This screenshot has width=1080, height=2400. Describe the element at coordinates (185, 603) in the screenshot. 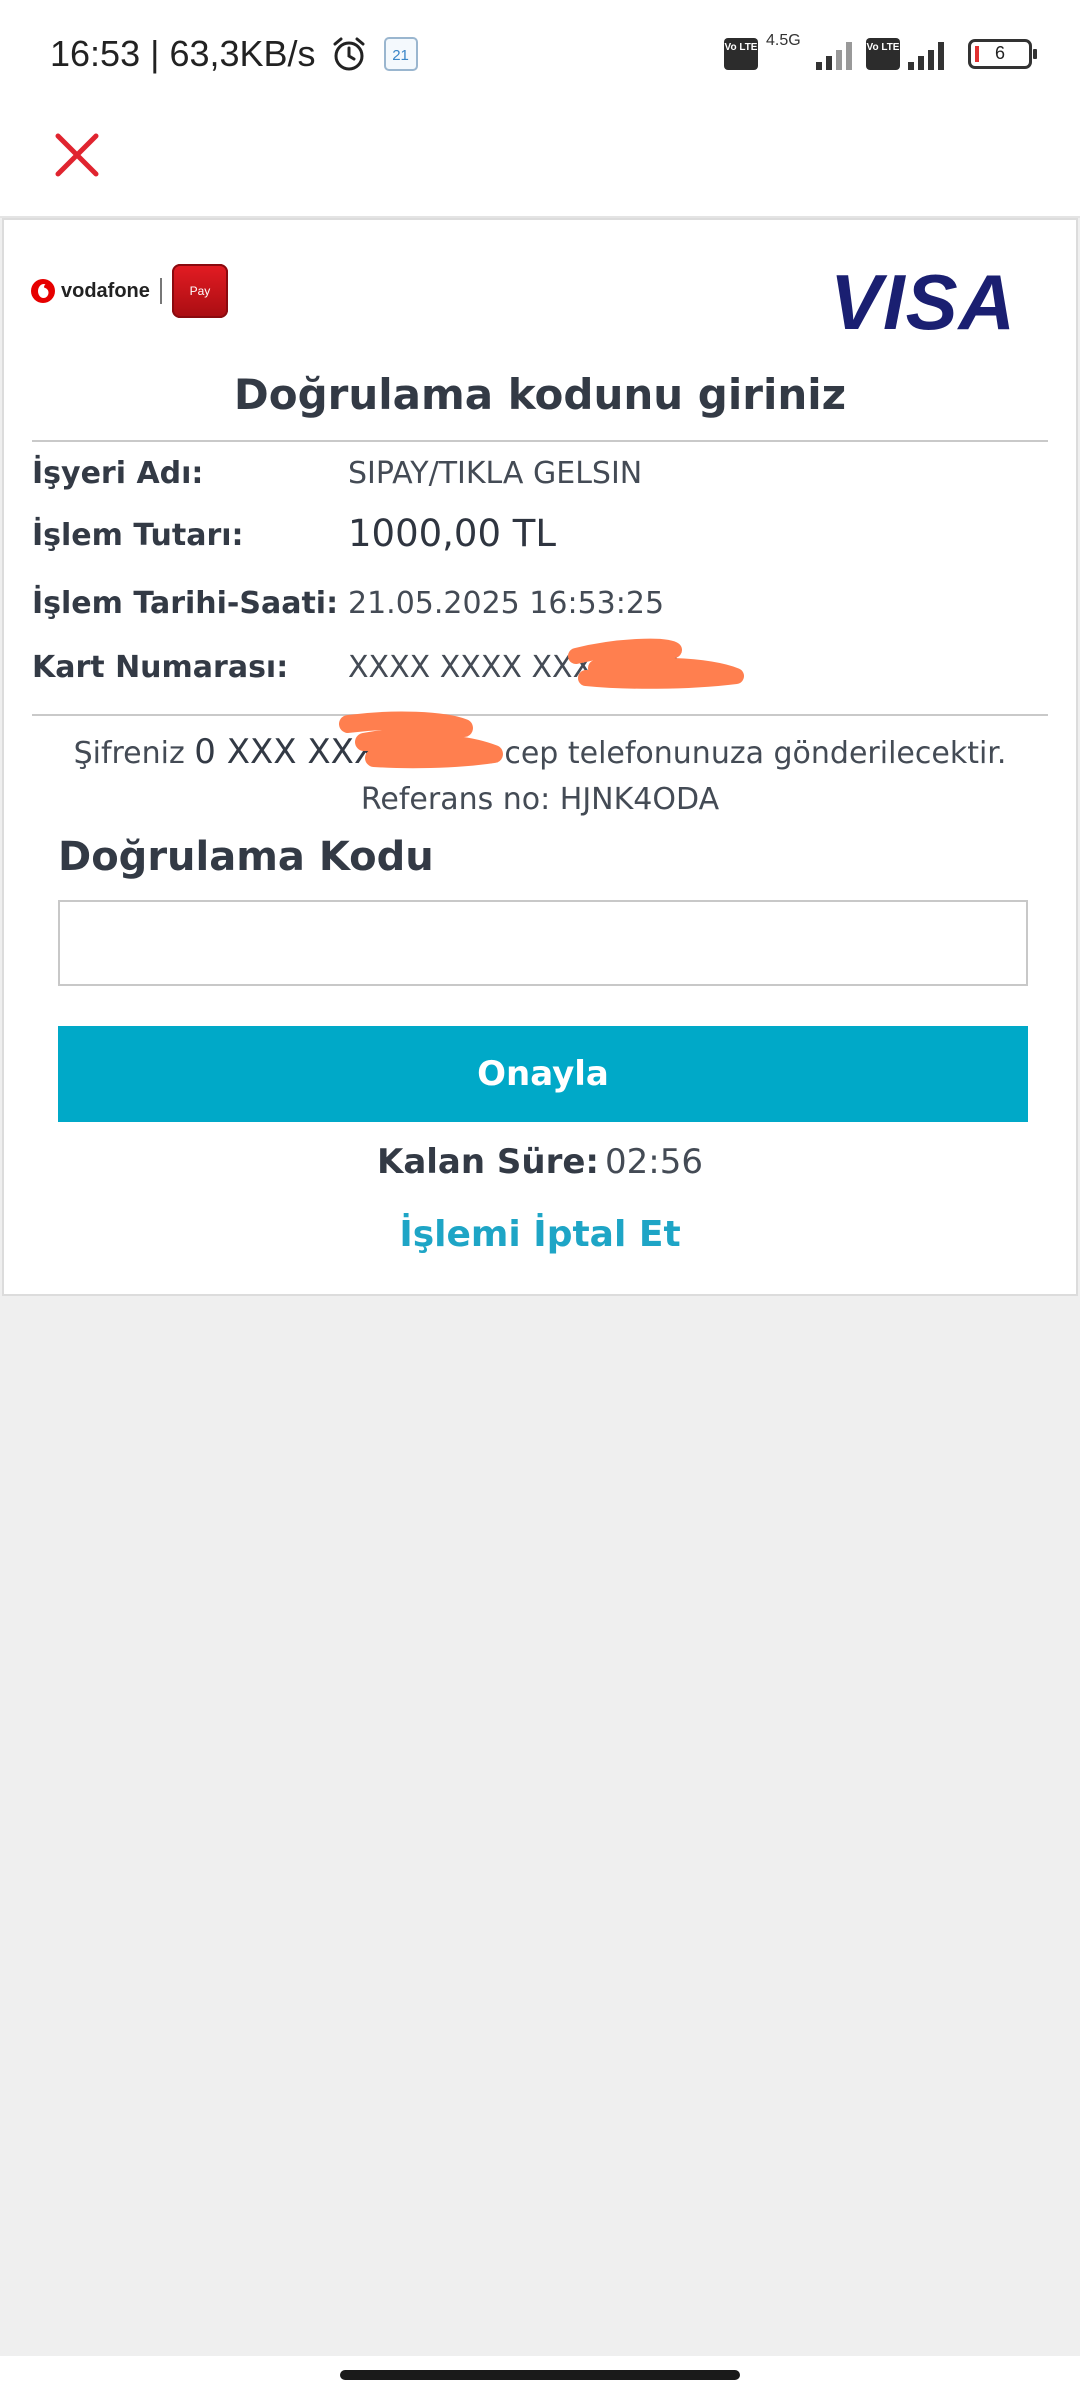

I see `datetime-label: İşlem Tarihi-Saati:` at that location.